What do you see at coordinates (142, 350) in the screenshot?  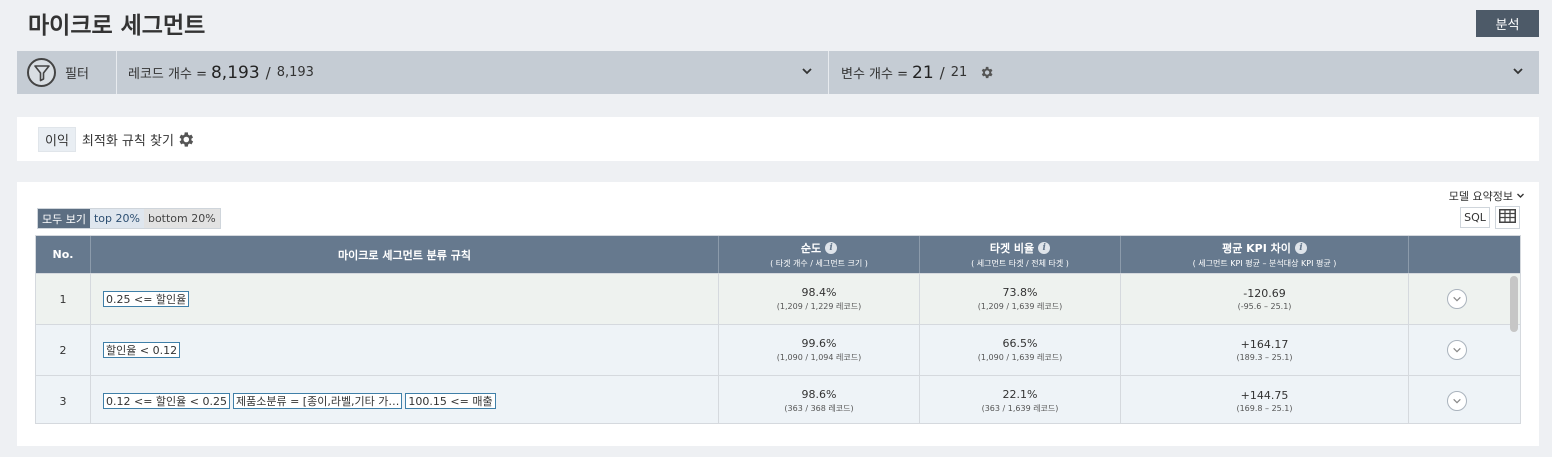 I see `rule-chip: 할인율 < 0.12` at bounding box center [142, 350].